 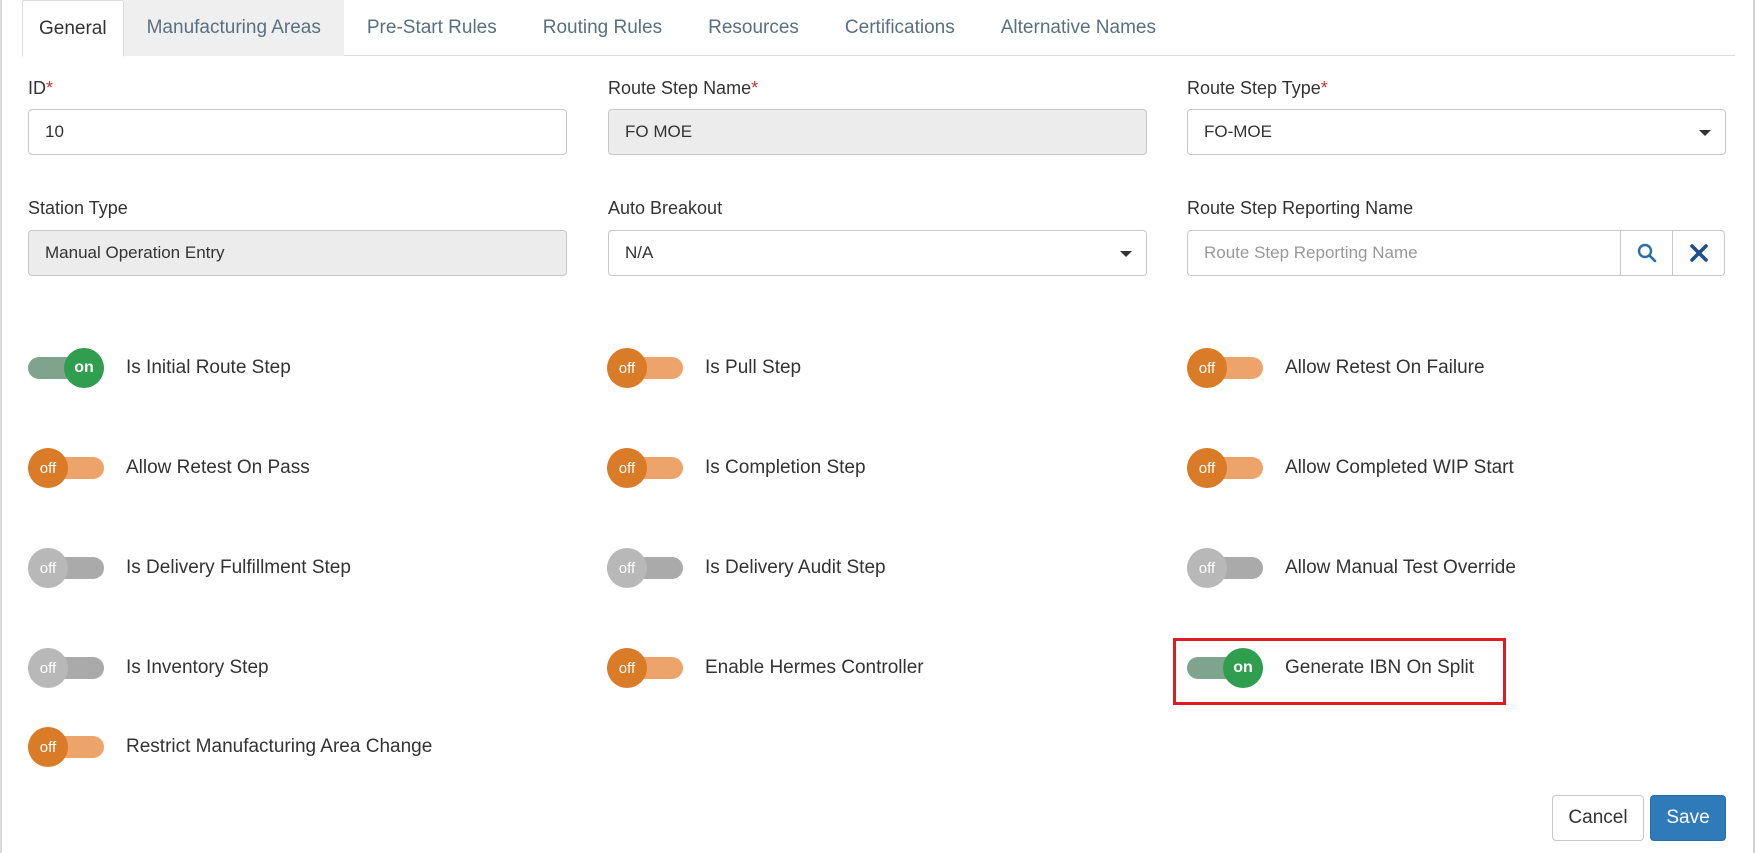 I want to click on reporting-name-input: Route Step Reporting Name, so click(x=1404, y=253).